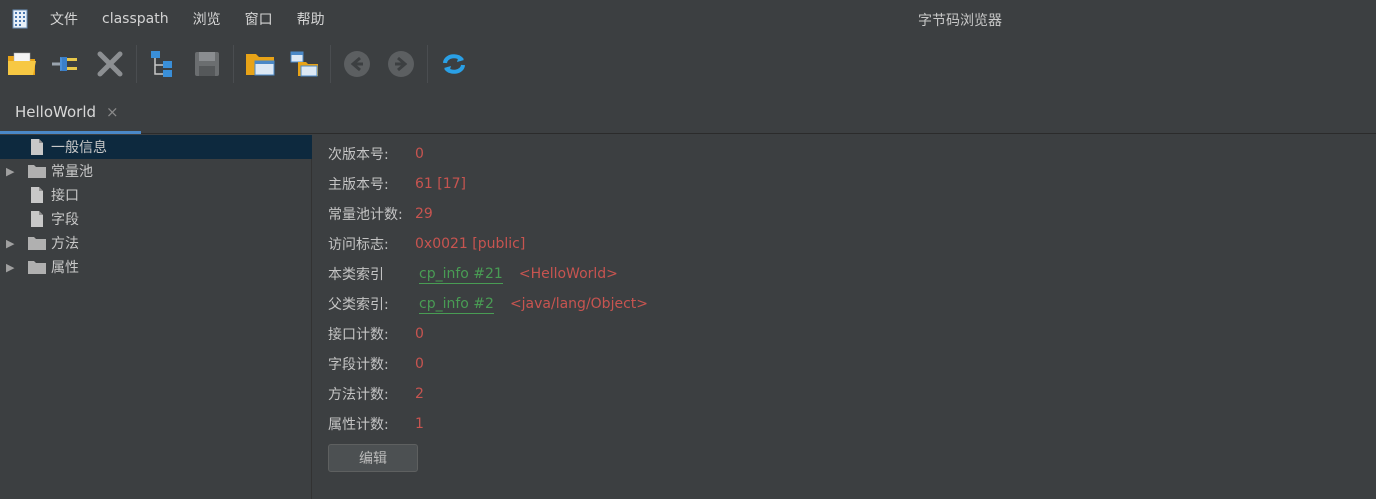 This screenshot has width=1376, height=499. I want to click on window-button, so click(304, 64).